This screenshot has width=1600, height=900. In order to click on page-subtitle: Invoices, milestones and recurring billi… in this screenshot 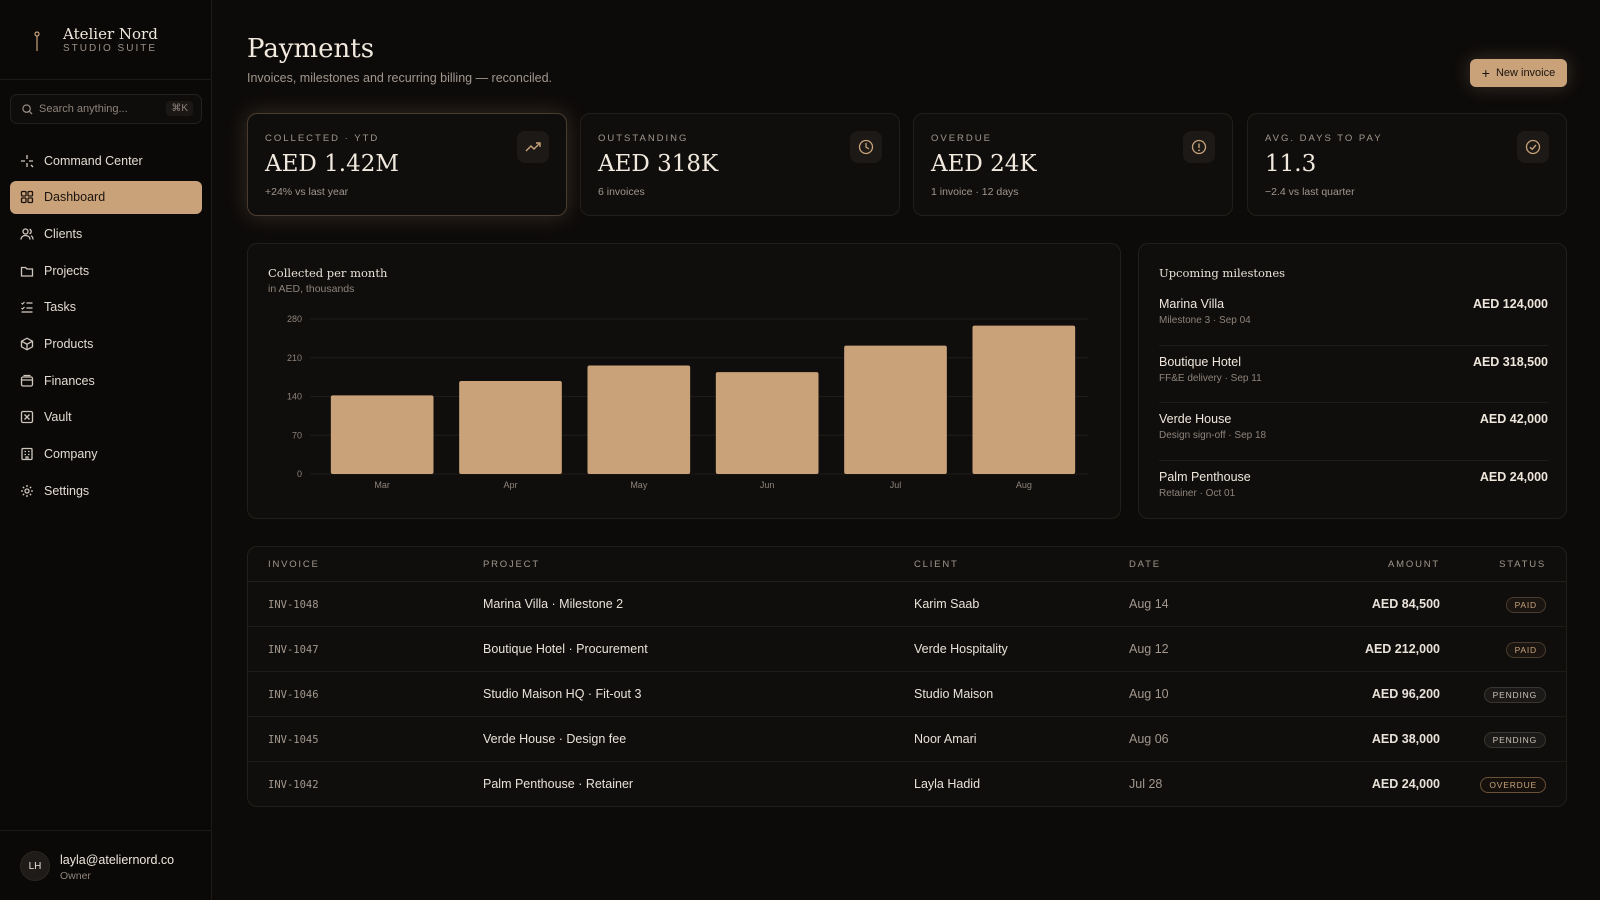, I will do `click(400, 78)`.